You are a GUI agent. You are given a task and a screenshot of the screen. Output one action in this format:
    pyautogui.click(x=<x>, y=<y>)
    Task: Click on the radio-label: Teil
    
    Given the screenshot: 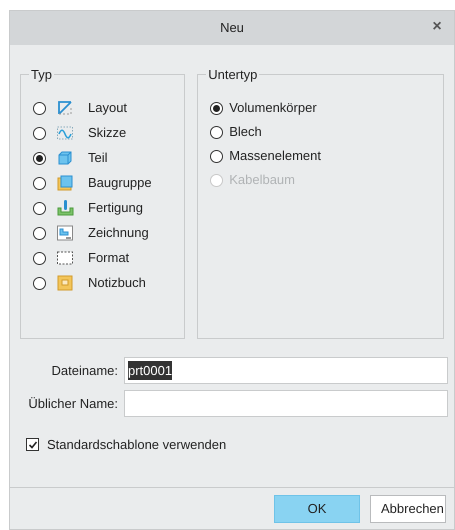 What is the action you would take?
    pyautogui.click(x=98, y=158)
    